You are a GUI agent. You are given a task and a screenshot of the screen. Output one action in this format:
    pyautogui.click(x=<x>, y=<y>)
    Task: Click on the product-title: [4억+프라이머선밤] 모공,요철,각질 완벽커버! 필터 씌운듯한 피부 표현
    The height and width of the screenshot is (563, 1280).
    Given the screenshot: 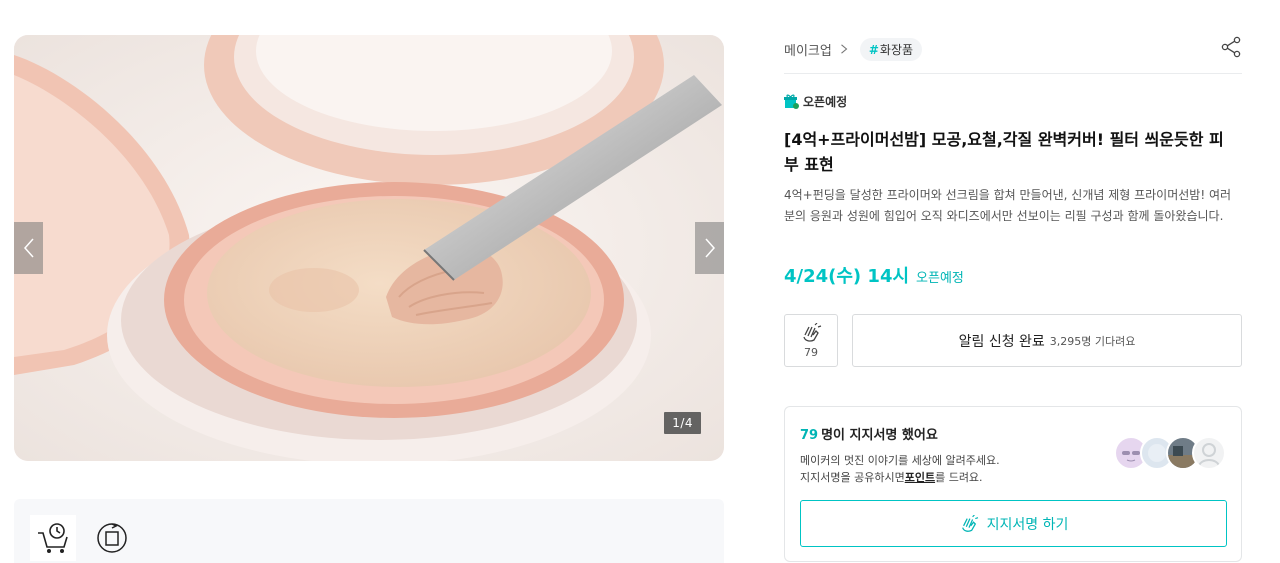 What is the action you would take?
    pyautogui.click(x=1004, y=152)
    